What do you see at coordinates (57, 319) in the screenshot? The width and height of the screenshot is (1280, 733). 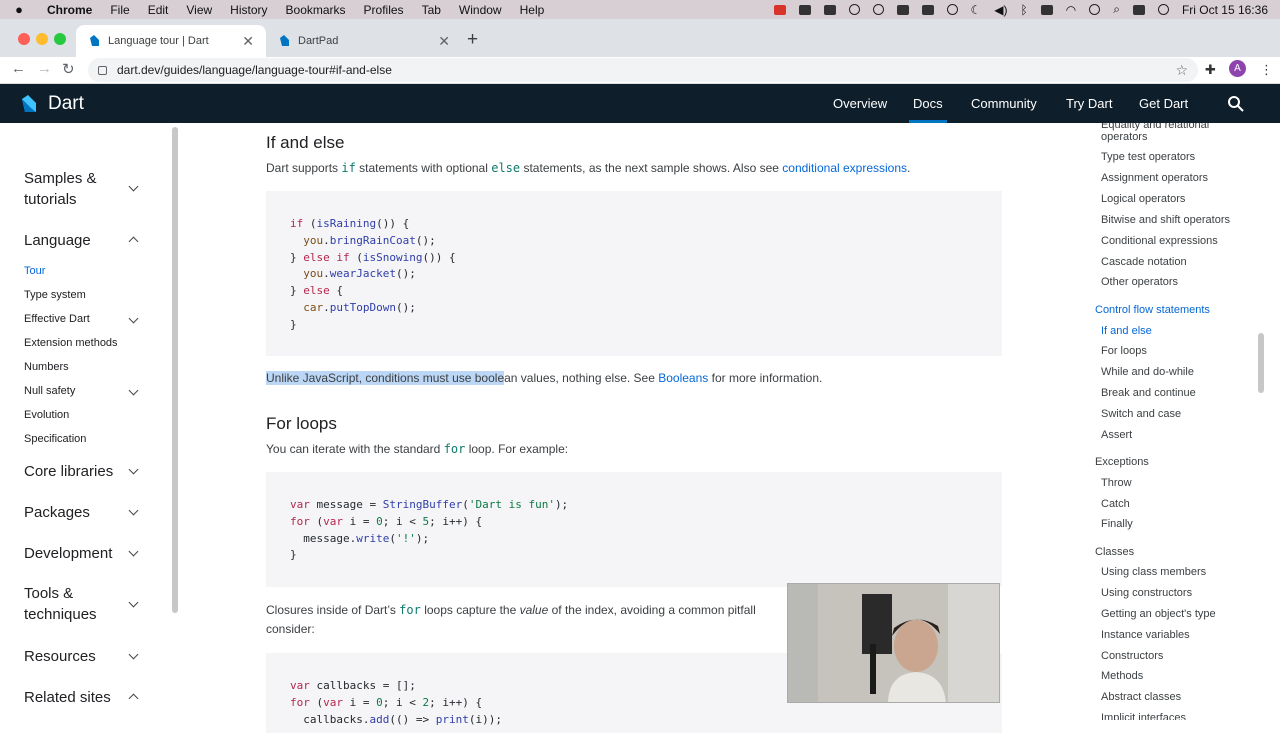 I see `sidebar-item-effective-dart: Effective Dart` at bounding box center [57, 319].